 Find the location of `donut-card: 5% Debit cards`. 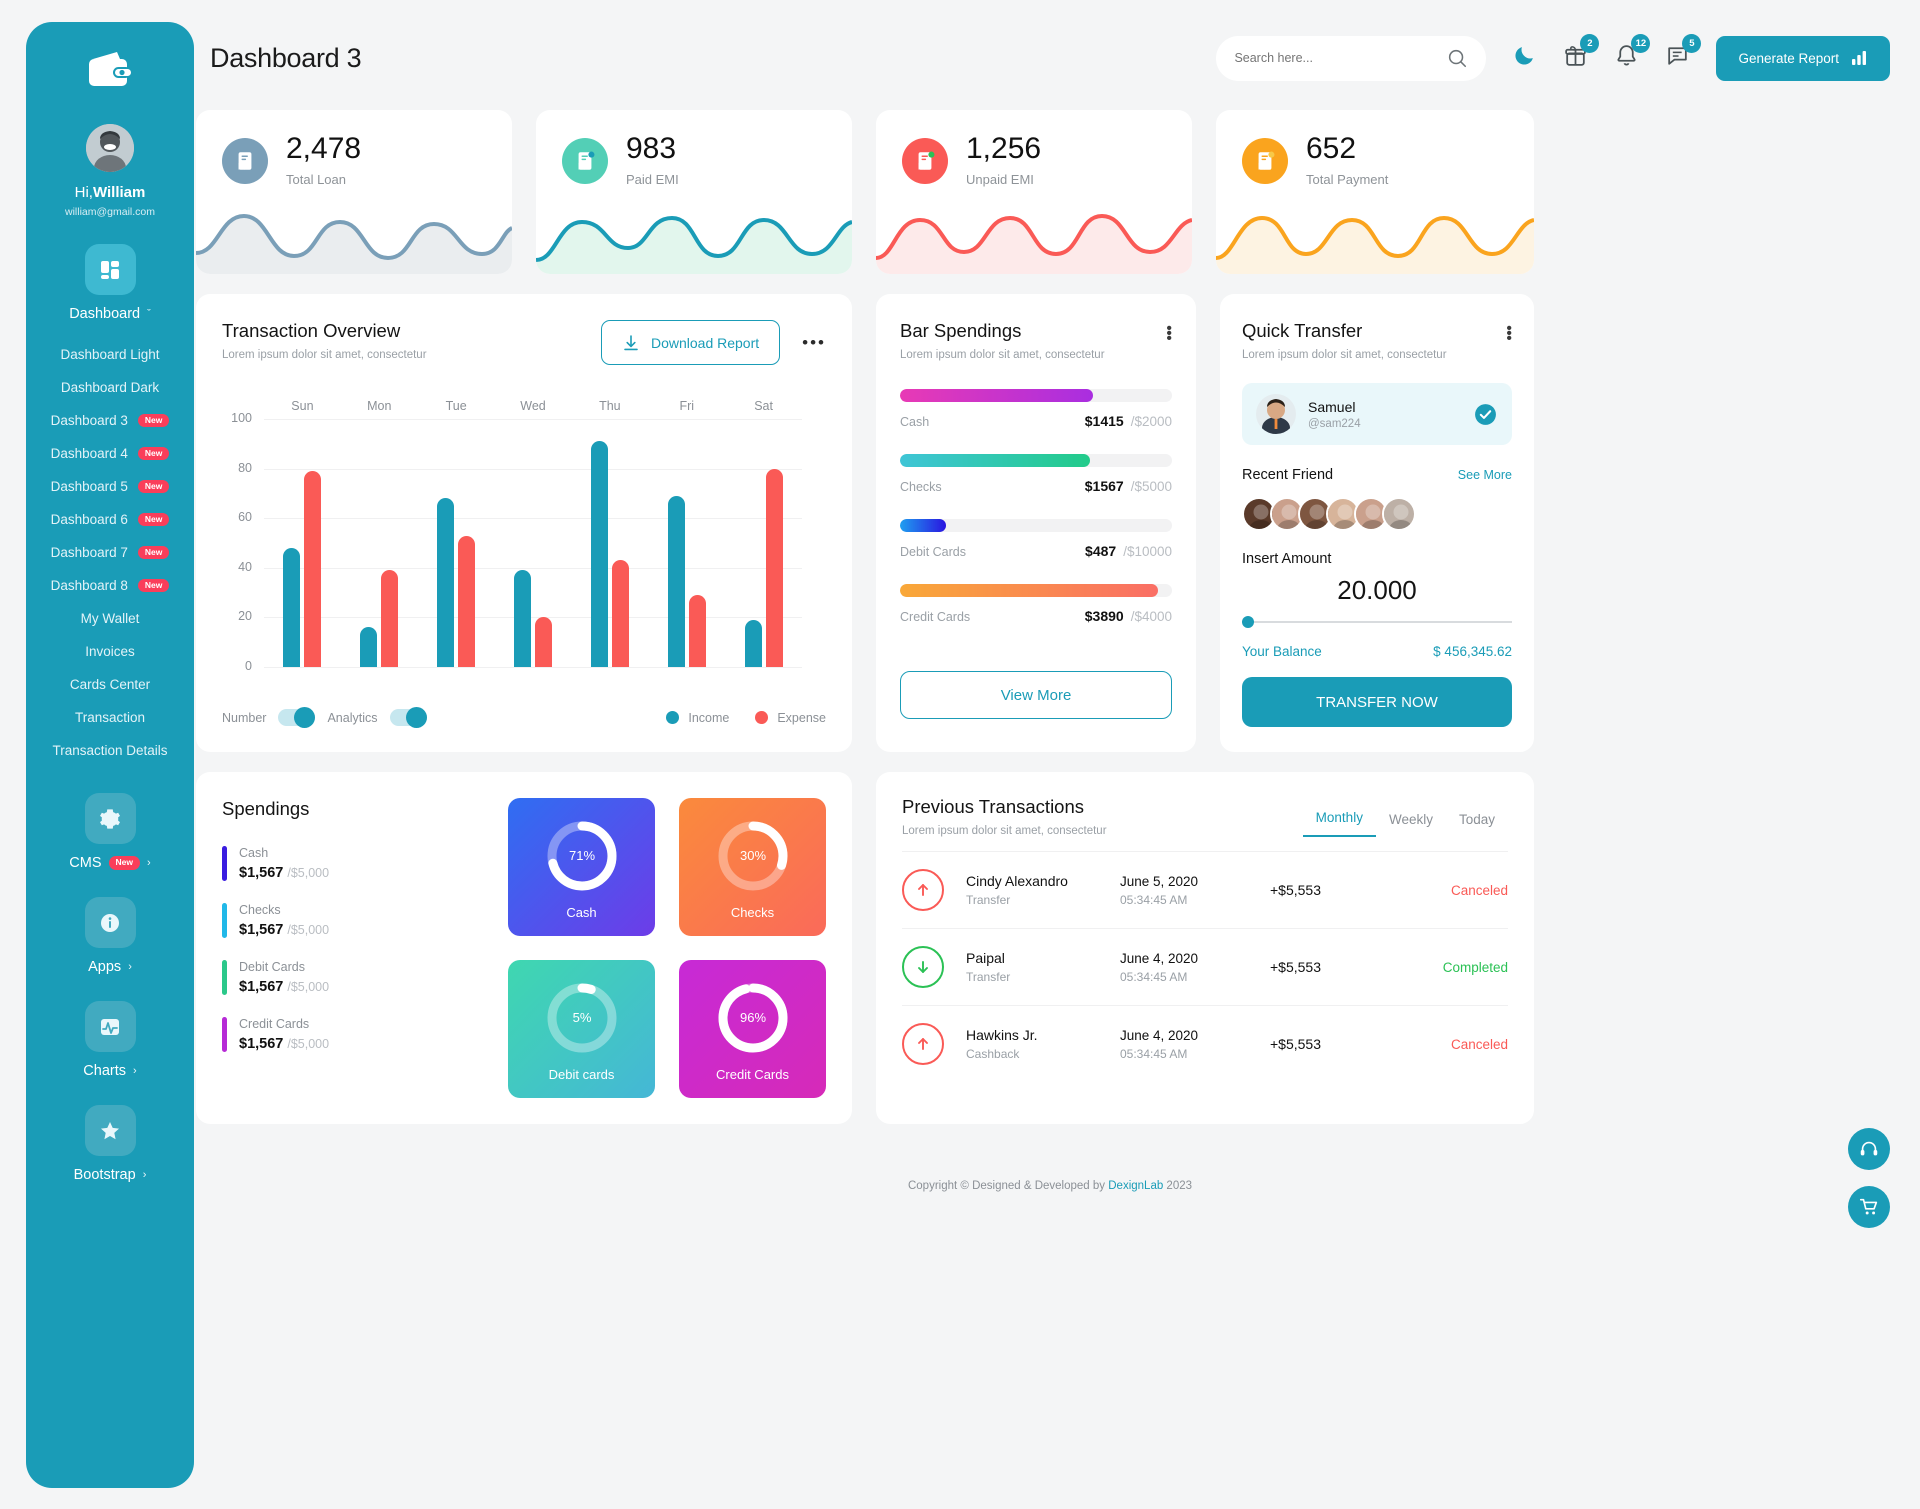

donut-card: 5% Debit cards is located at coordinates (581, 1029).